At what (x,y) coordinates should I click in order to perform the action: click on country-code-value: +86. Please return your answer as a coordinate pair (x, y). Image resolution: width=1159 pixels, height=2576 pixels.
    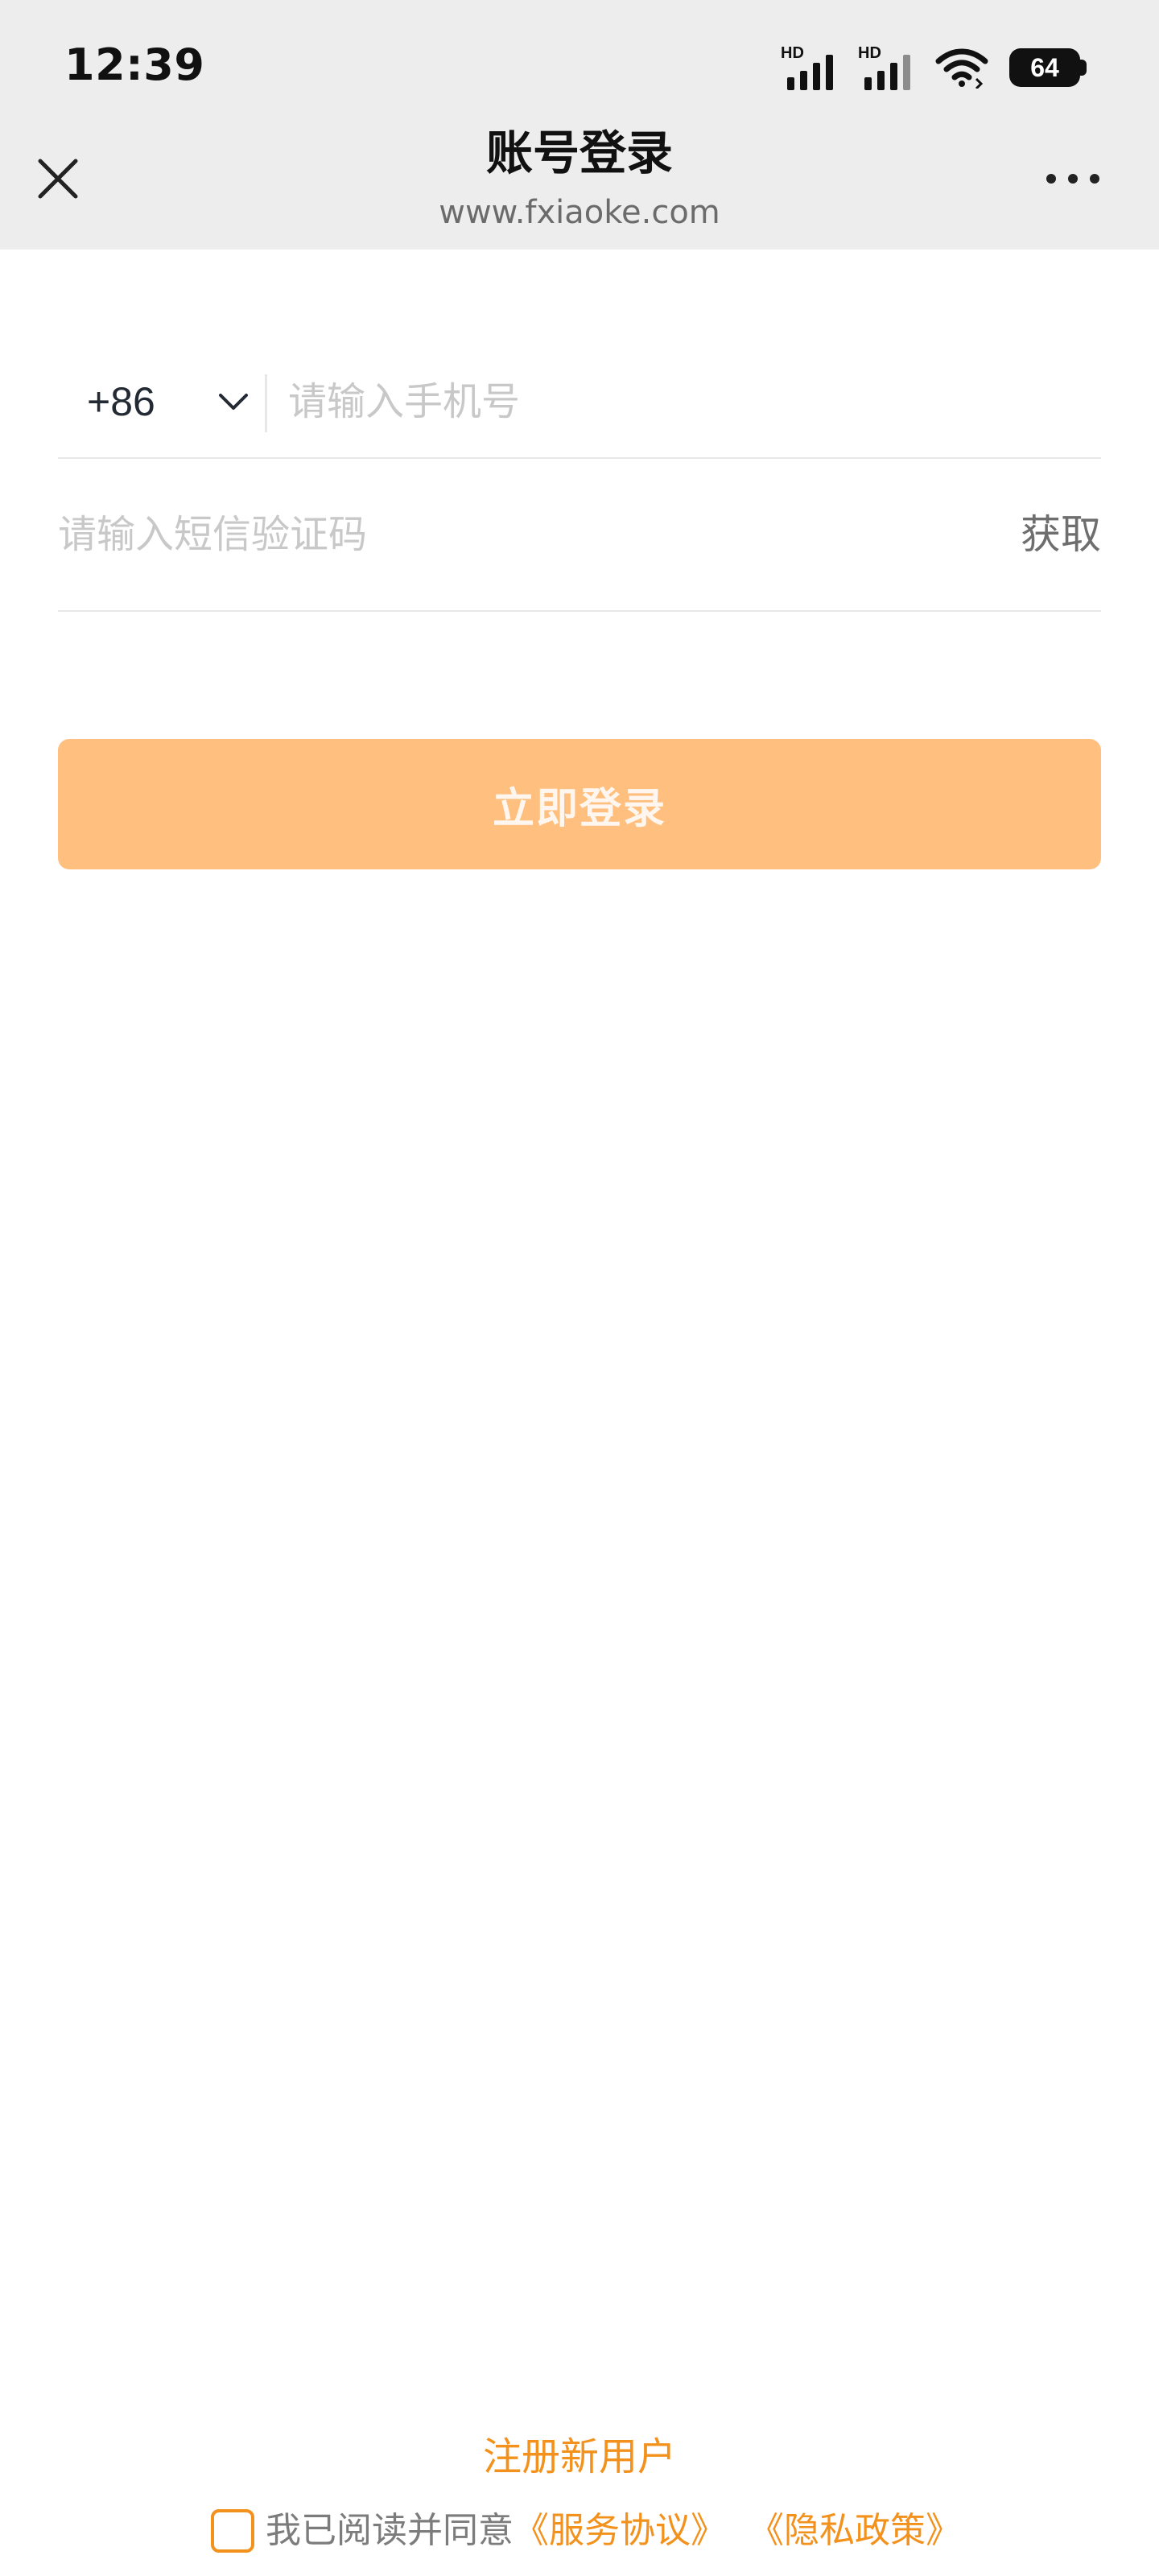
    Looking at the image, I should click on (121, 401).